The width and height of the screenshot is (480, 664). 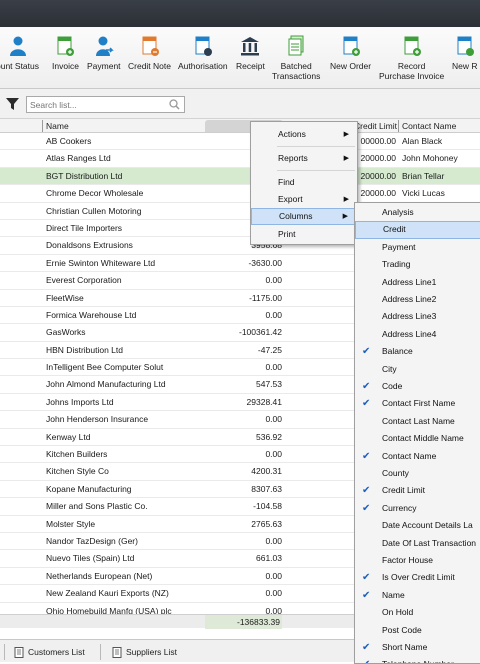 What do you see at coordinates (80, 401) in the screenshot?
I see `customer-name: Johns Imports Ltd` at bounding box center [80, 401].